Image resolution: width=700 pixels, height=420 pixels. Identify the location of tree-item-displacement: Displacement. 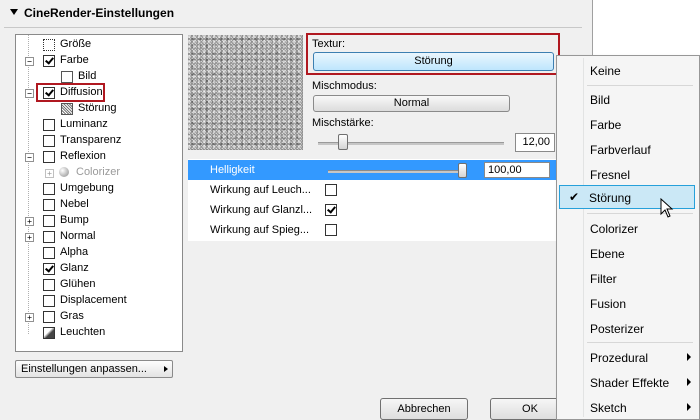
(99, 301).